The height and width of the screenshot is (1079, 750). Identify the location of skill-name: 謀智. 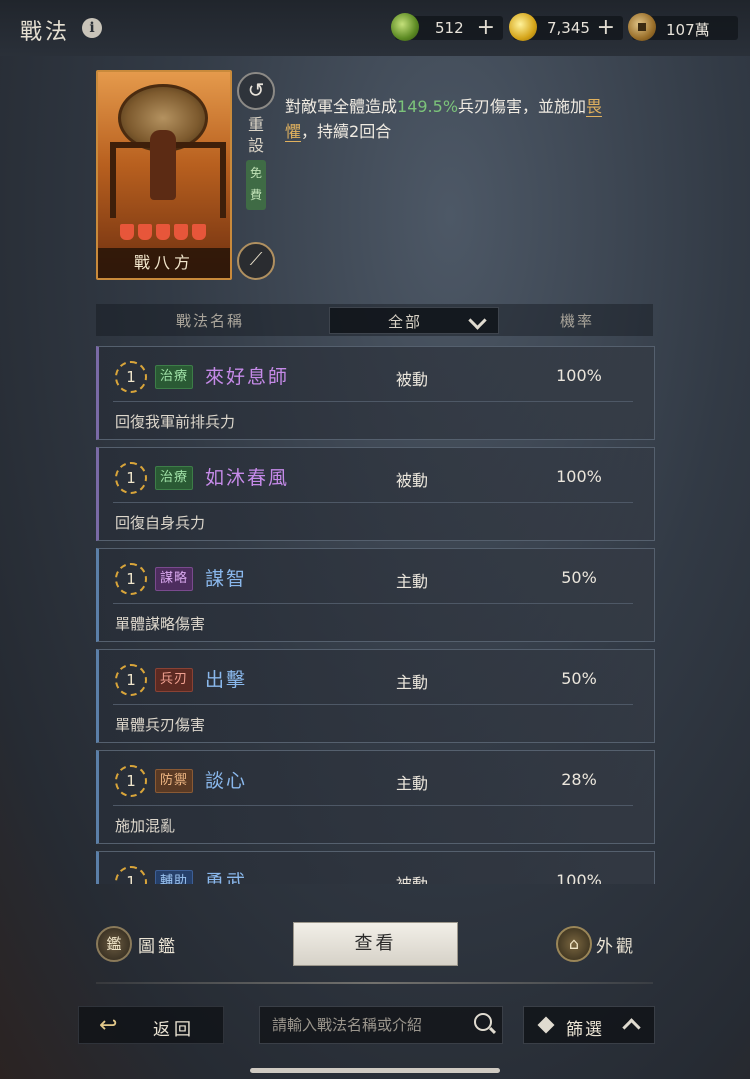
(226, 579).